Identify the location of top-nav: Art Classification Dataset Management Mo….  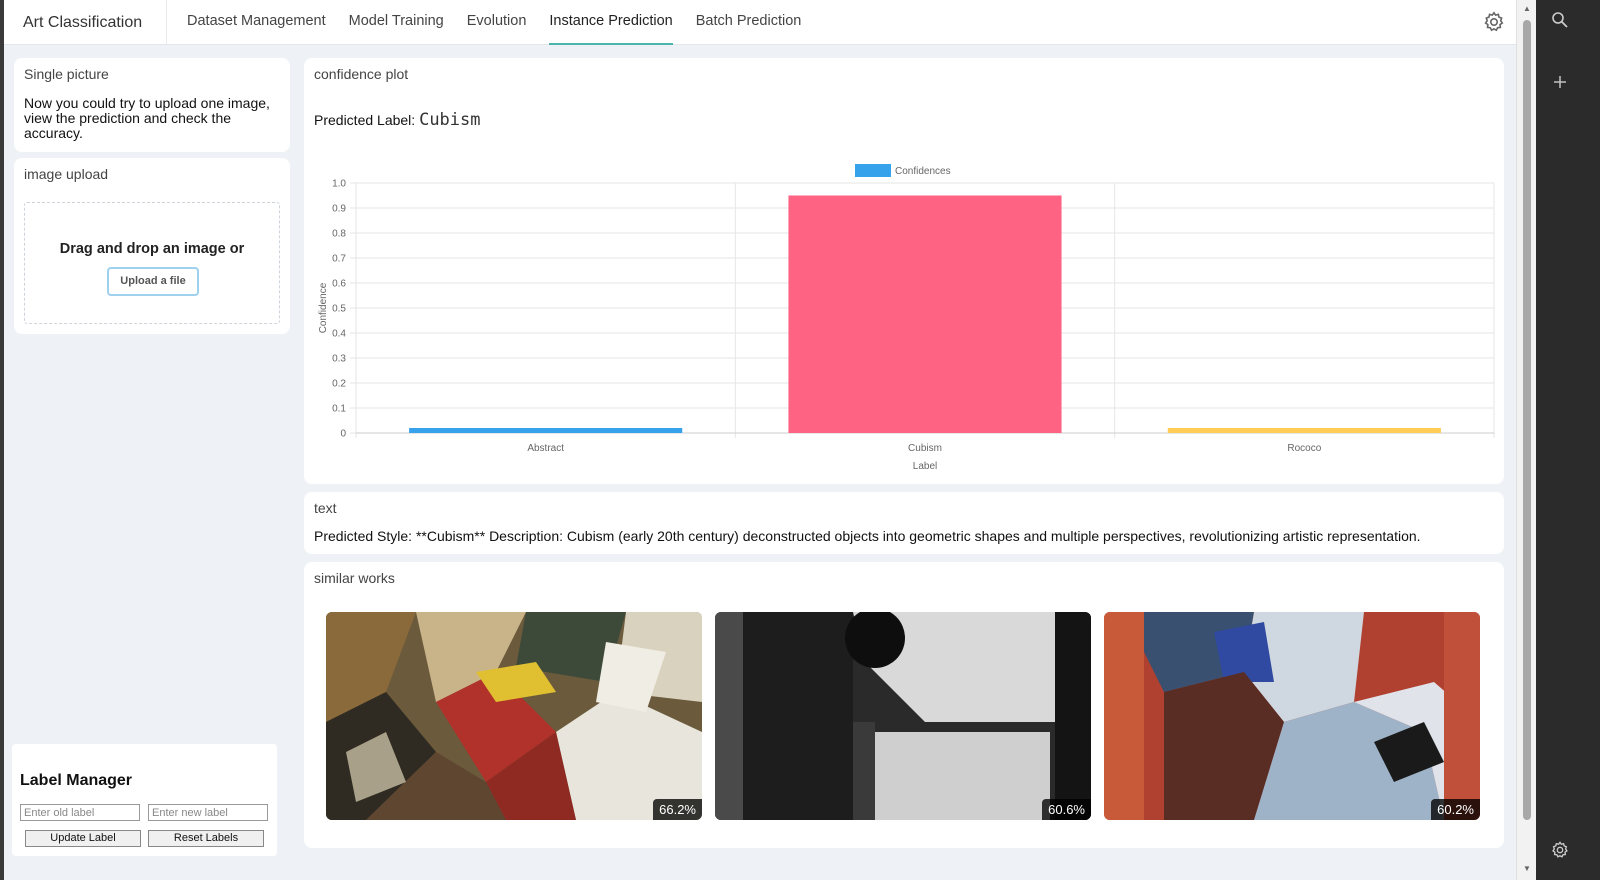
(770, 22).